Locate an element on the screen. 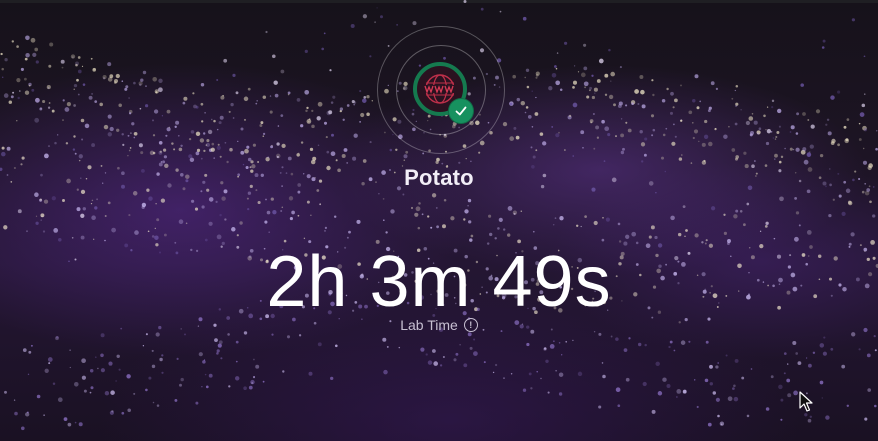 This screenshot has width=878, height=441. lab-name: Potato is located at coordinates (439, 177).